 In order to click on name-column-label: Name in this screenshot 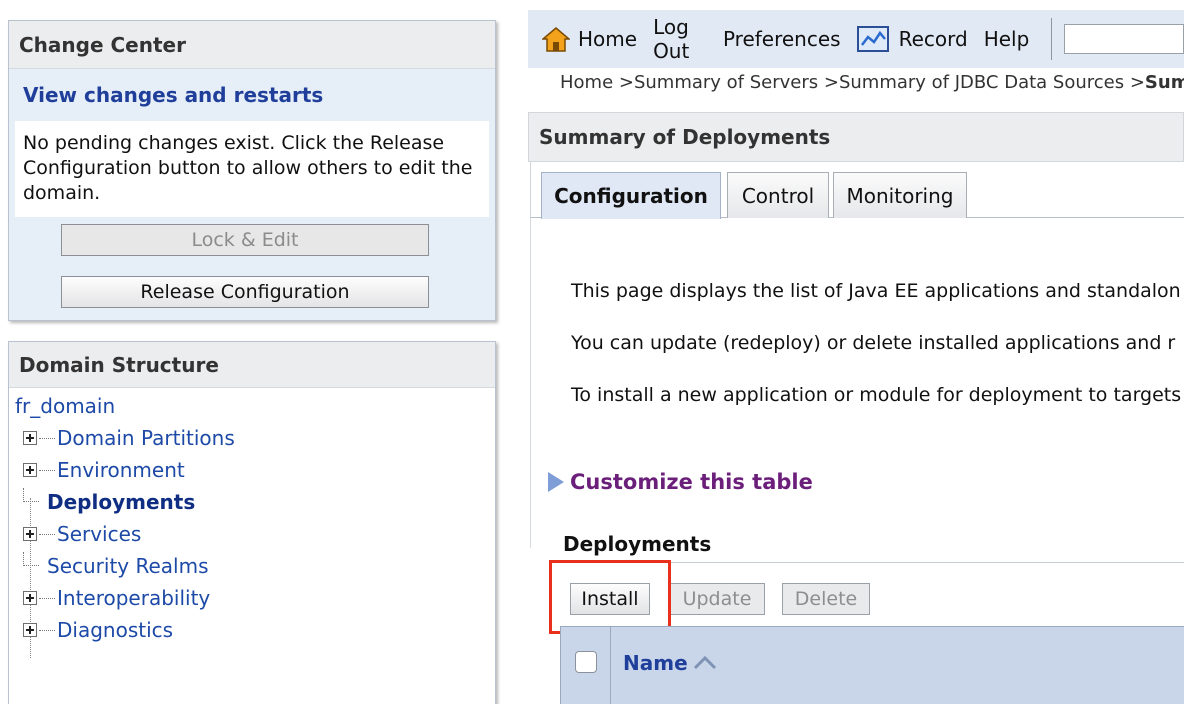, I will do `click(655, 663)`.